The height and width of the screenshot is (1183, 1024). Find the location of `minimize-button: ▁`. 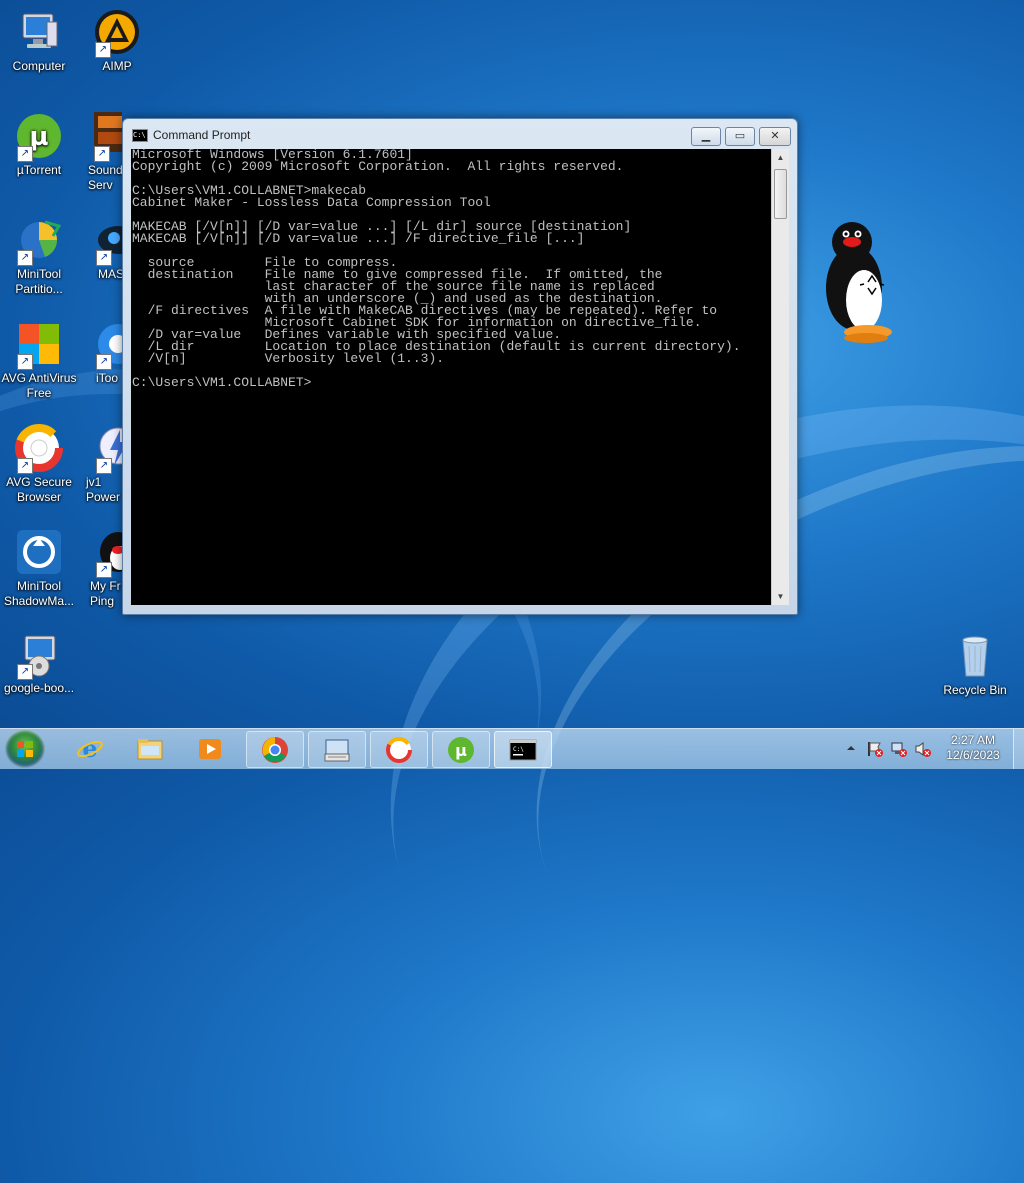

minimize-button: ▁ is located at coordinates (706, 136).